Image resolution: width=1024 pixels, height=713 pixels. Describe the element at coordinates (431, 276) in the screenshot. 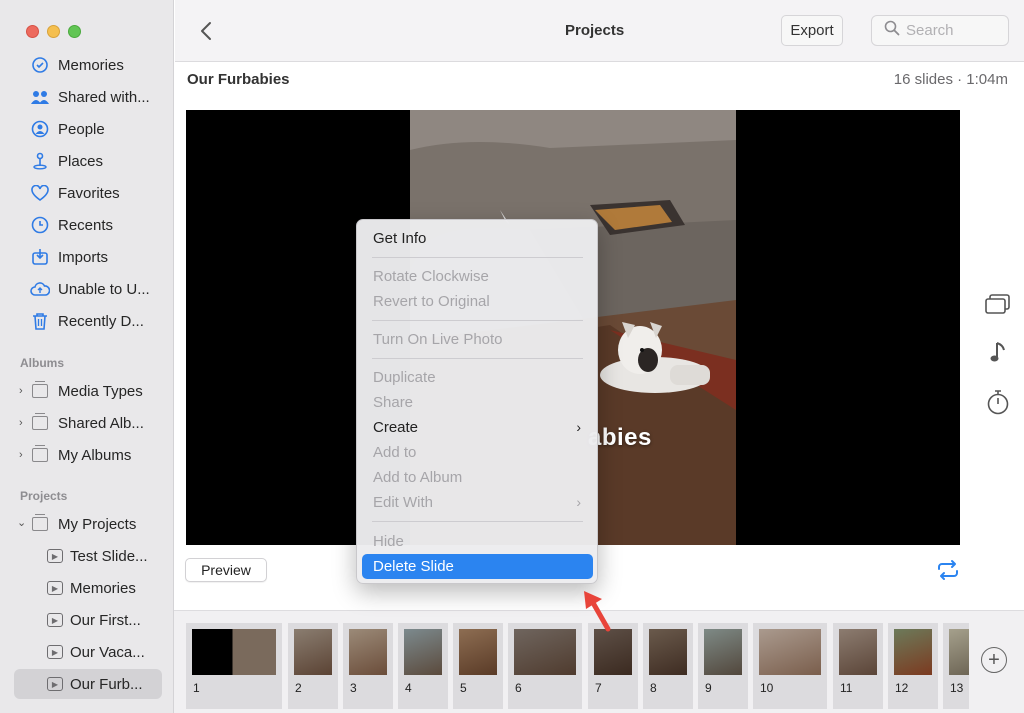

I see `menu-item-label: Rotate Clockwise` at that location.